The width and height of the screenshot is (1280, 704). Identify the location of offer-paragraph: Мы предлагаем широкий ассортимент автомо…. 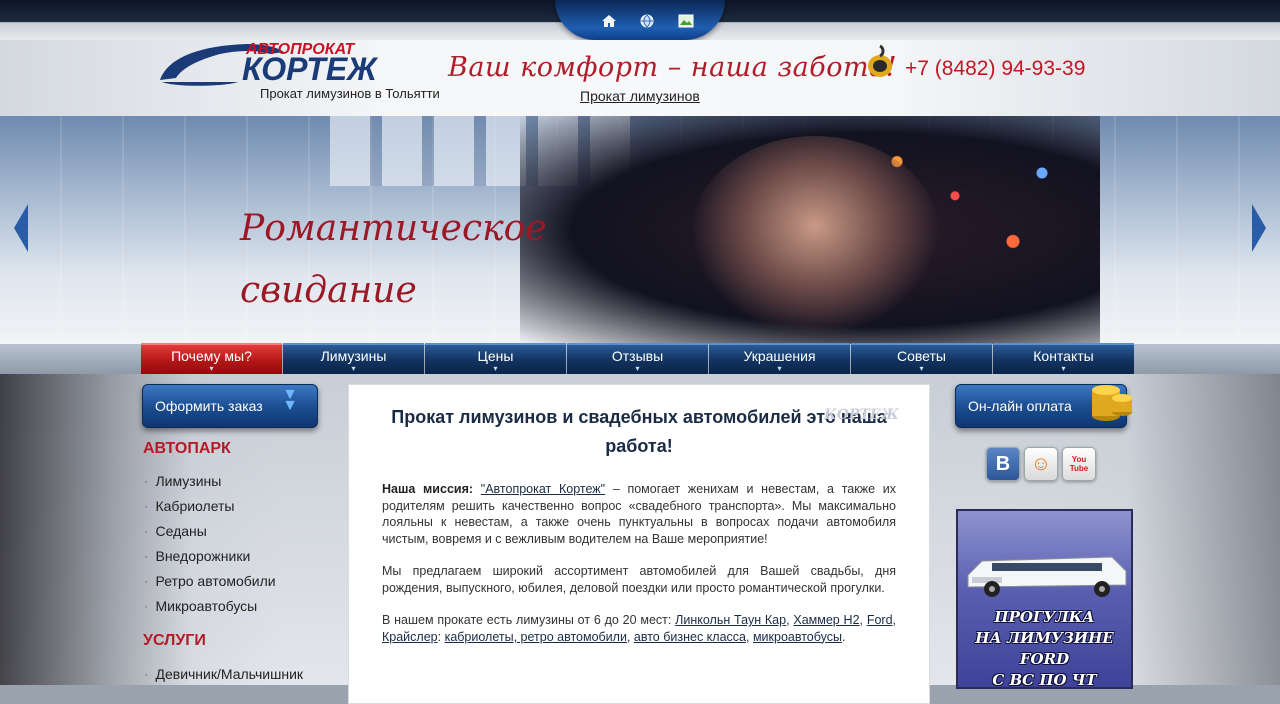
(639, 579).